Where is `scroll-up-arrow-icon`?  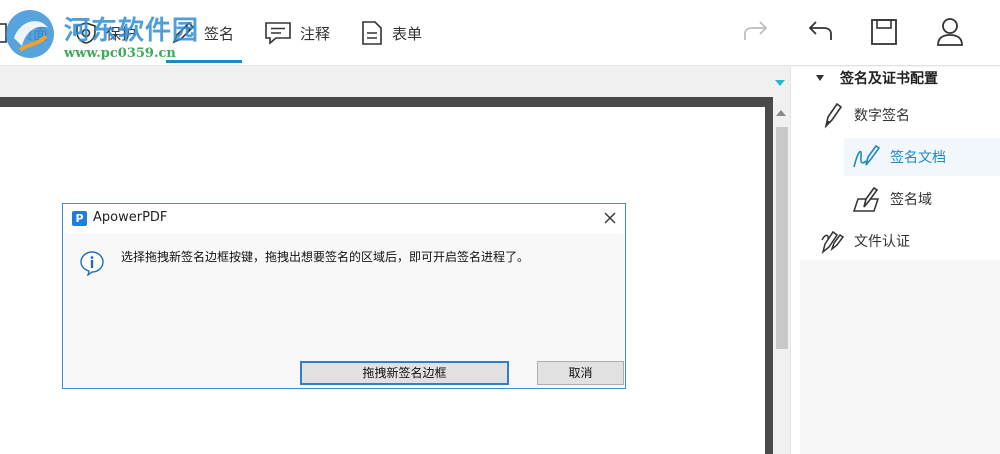
scroll-up-arrow-icon is located at coordinates (781, 113).